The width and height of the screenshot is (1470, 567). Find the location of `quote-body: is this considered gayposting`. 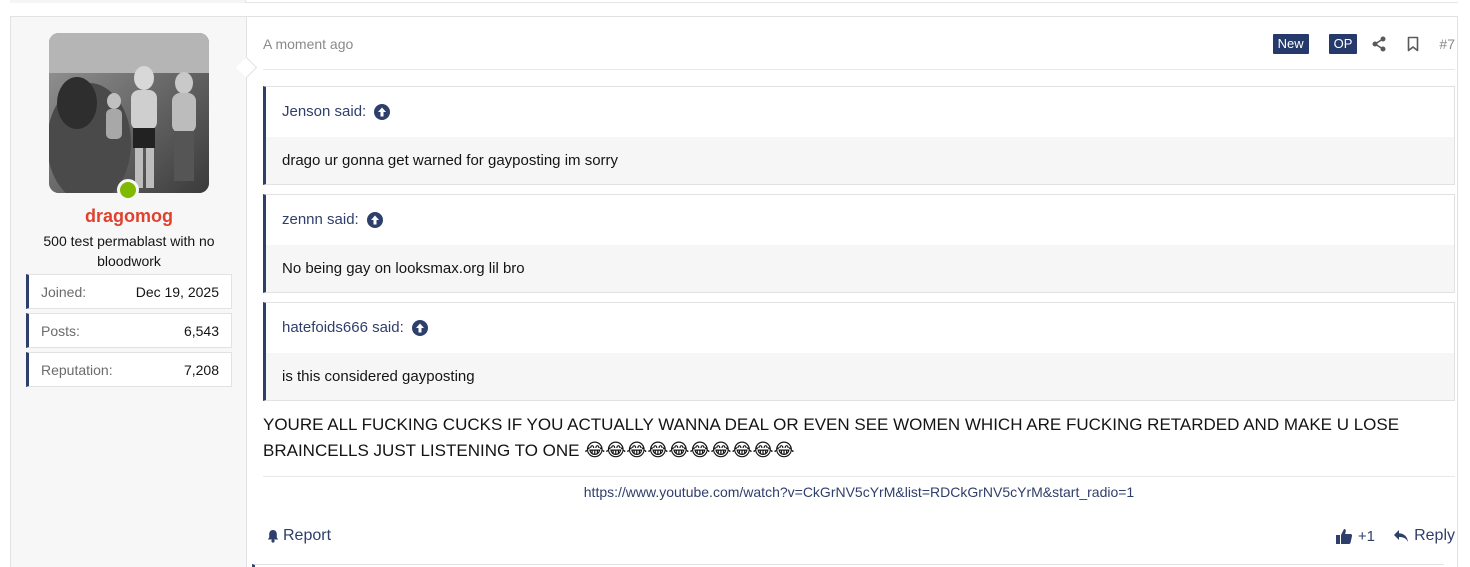

quote-body: is this considered gayposting is located at coordinates (860, 376).